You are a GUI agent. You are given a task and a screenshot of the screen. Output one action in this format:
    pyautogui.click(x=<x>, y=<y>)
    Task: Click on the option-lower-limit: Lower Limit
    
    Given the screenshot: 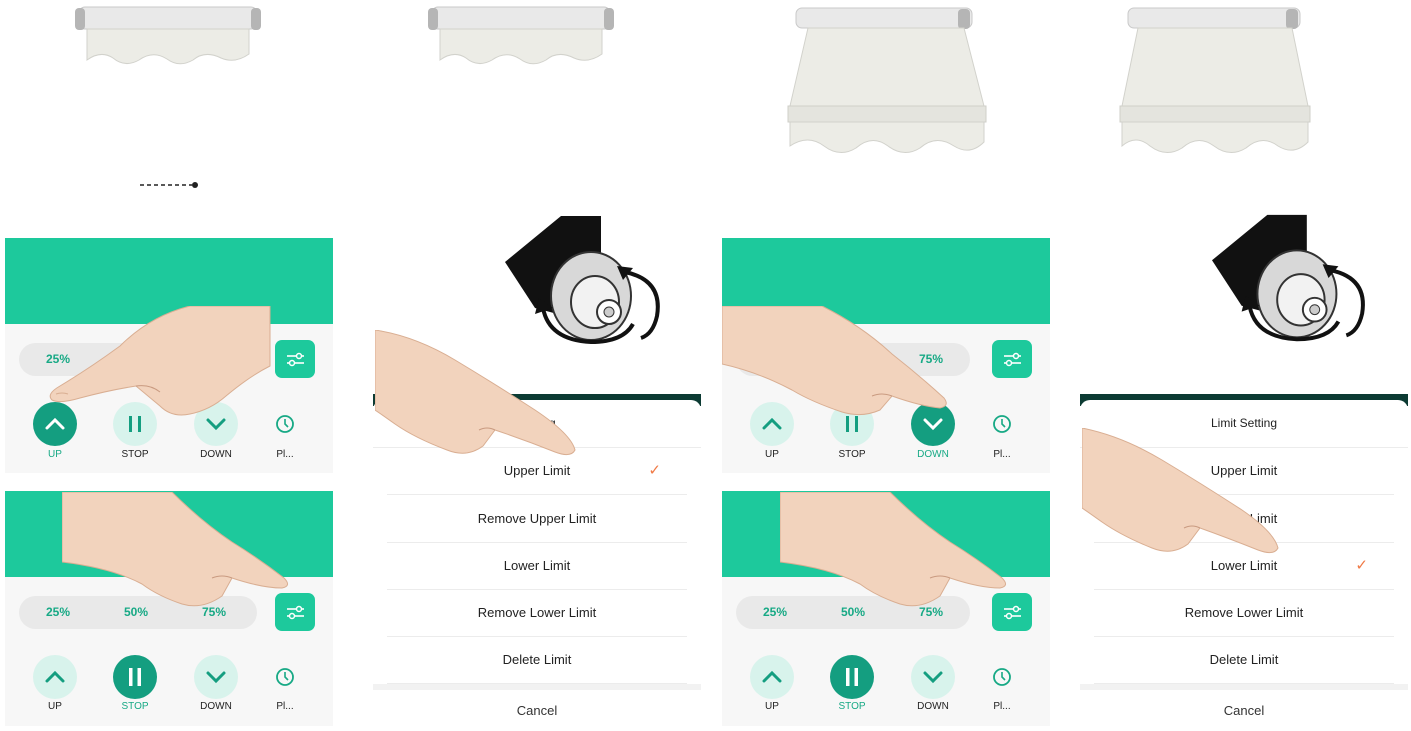 What is the action you would take?
    pyautogui.click(x=537, y=566)
    